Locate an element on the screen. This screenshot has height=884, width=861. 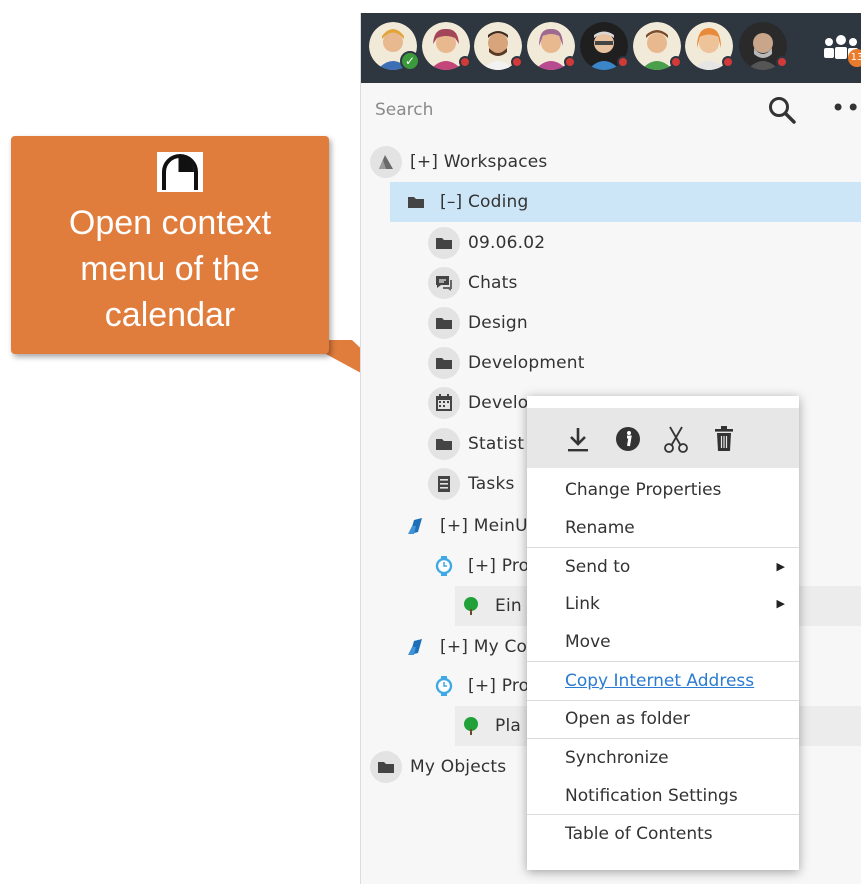
tree-item-label: [–] Coding is located at coordinates (484, 202).